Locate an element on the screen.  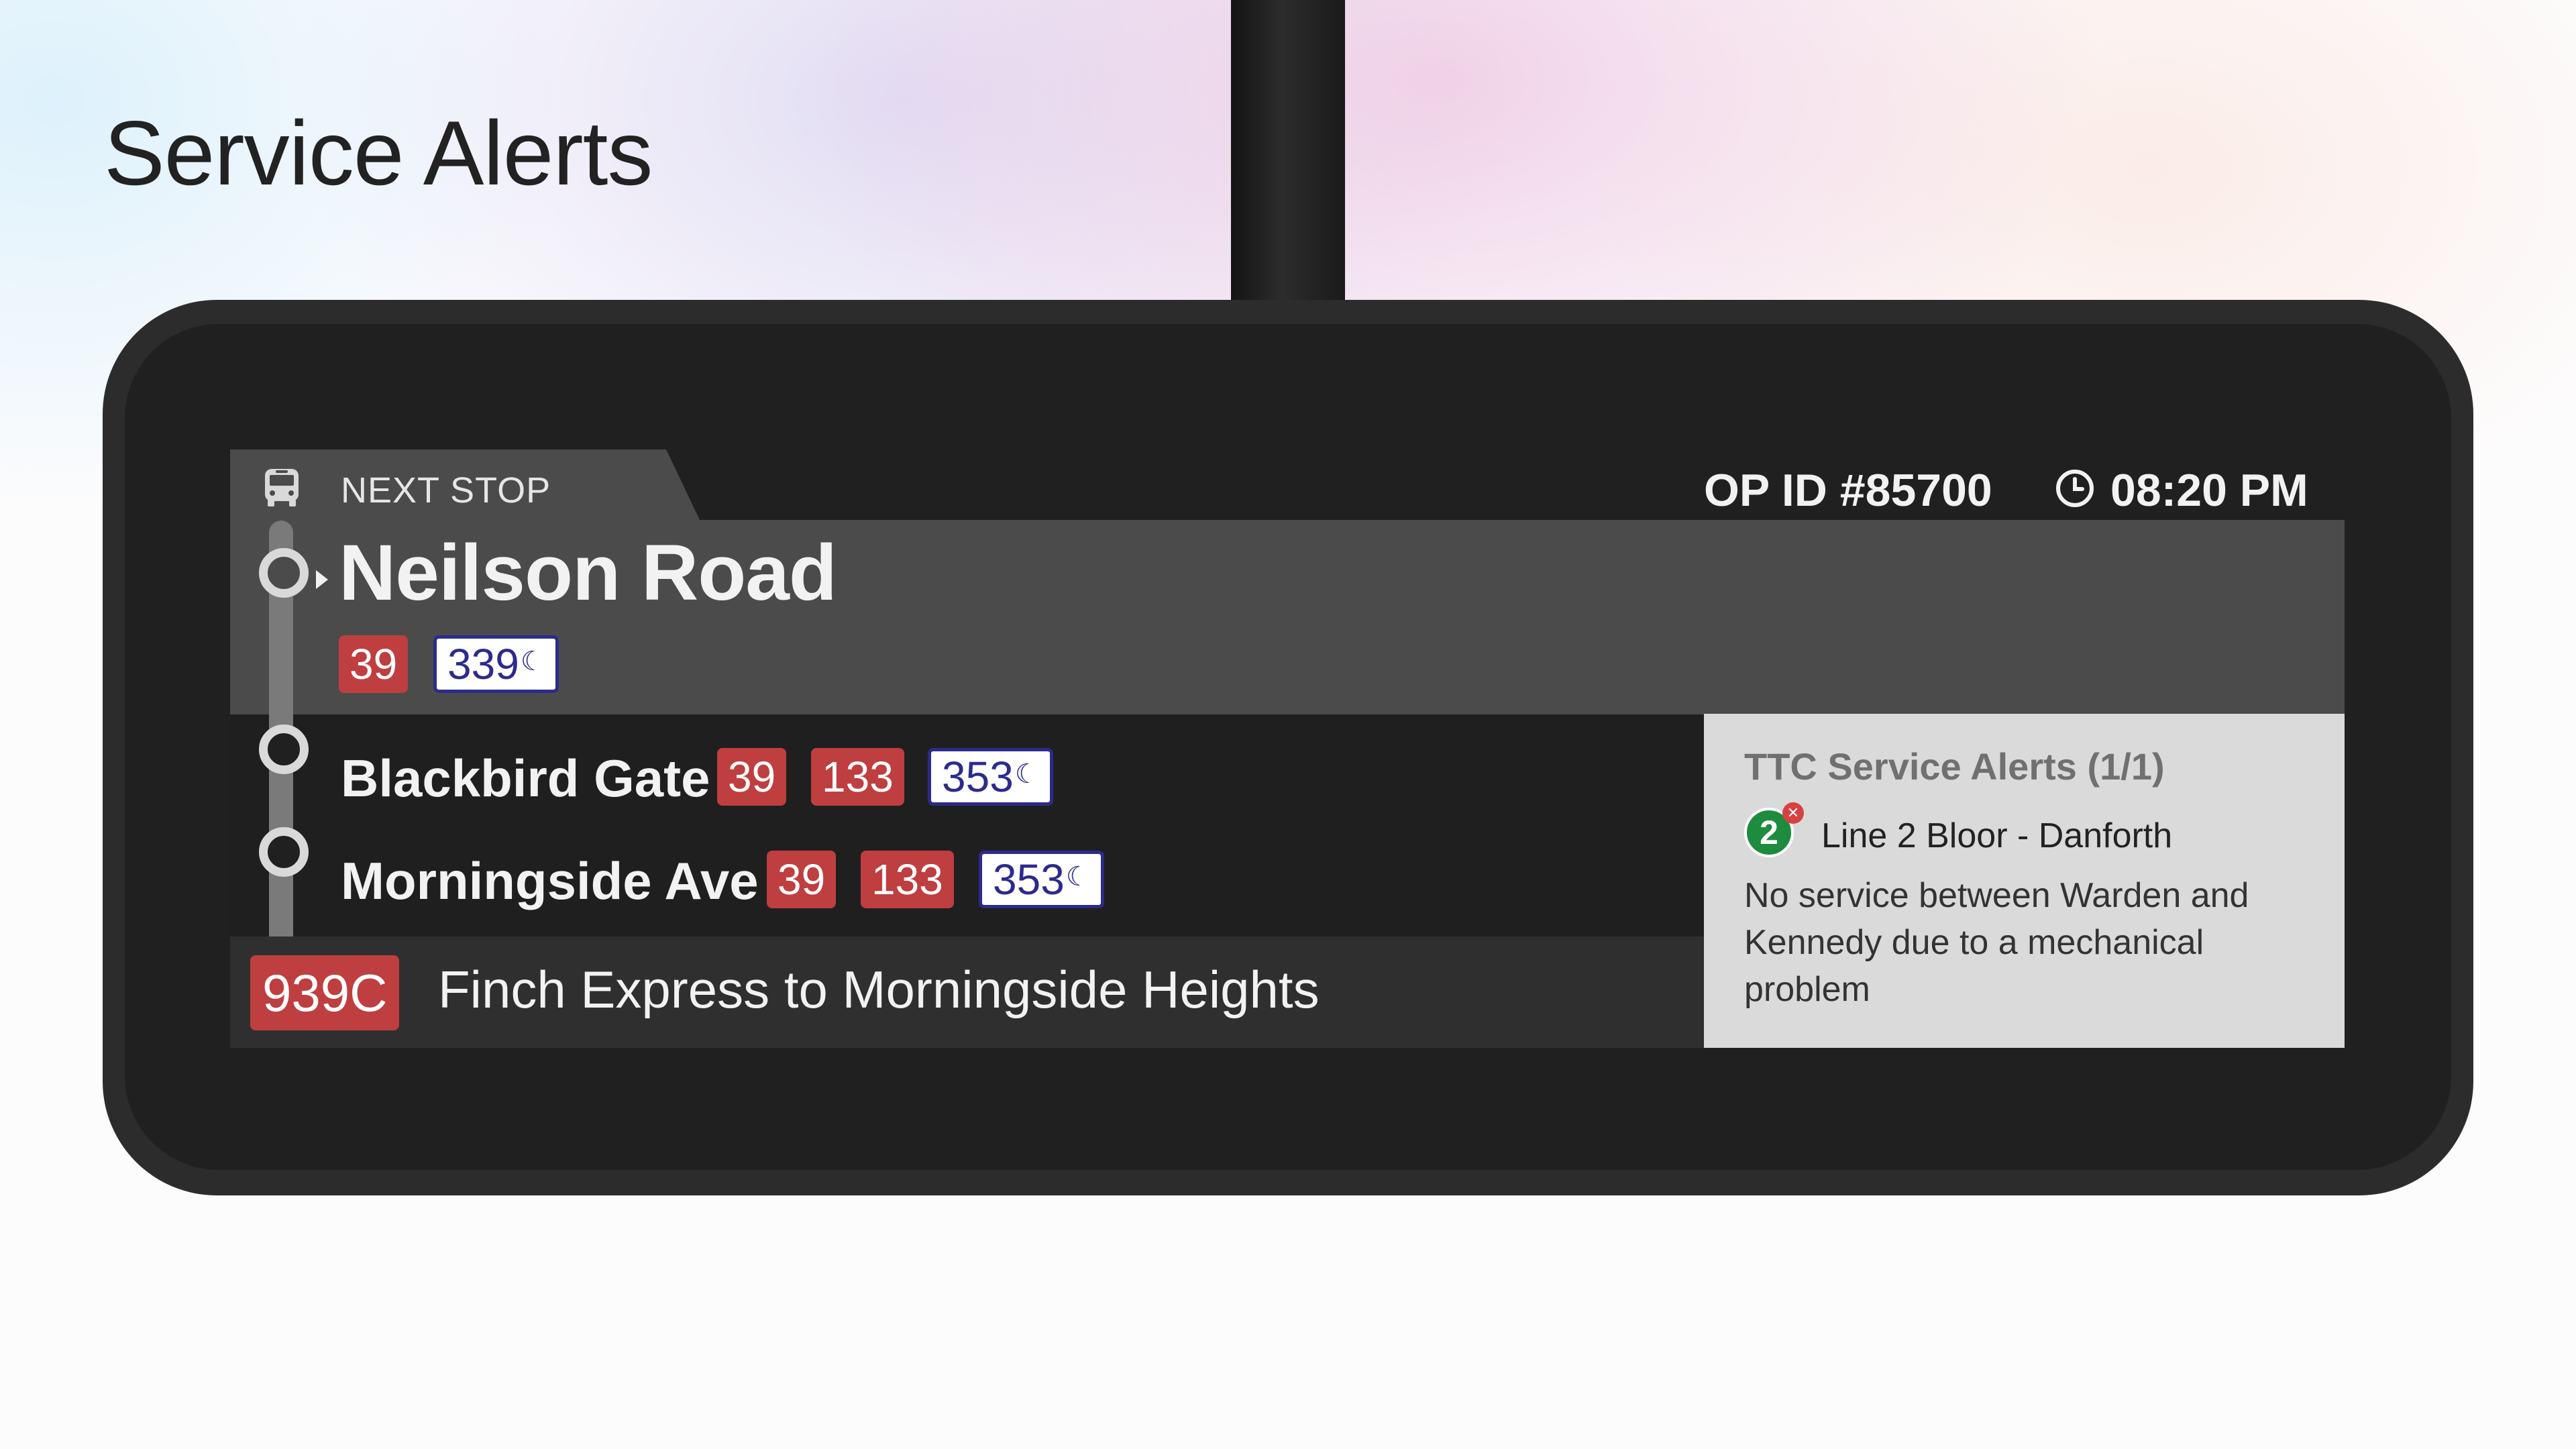
next-stop-label: NEXT STOP is located at coordinates (446, 490).